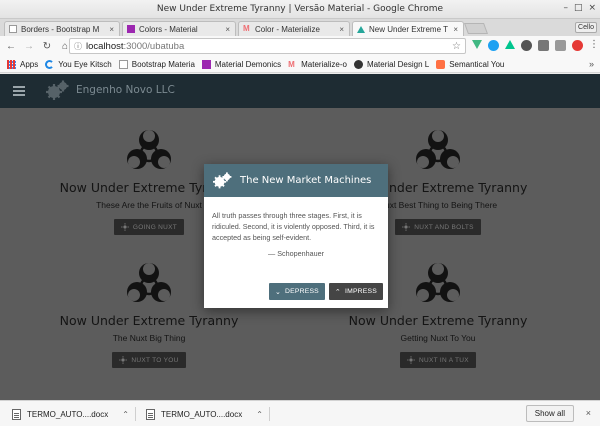 The width and height of the screenshot is (600, 426). What do you see at coordinates (586, 27) in the screenshot?
I see `profile-button: Cello` at bounding box center [586, 27].